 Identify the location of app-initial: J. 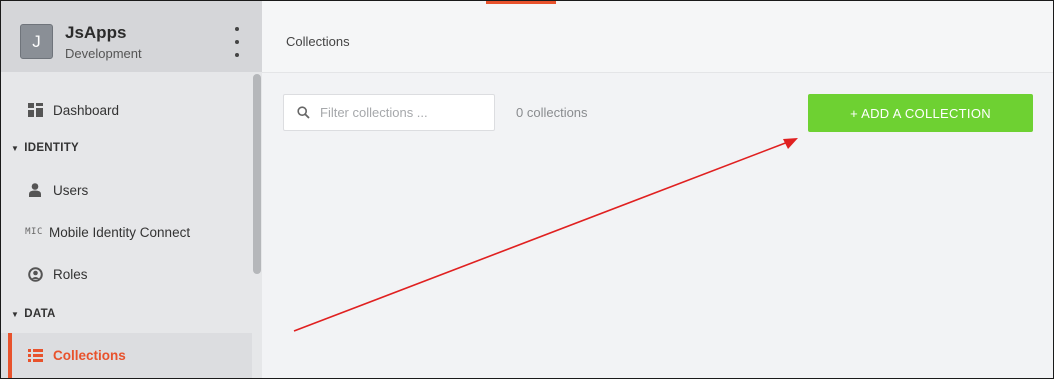
(36, 41).